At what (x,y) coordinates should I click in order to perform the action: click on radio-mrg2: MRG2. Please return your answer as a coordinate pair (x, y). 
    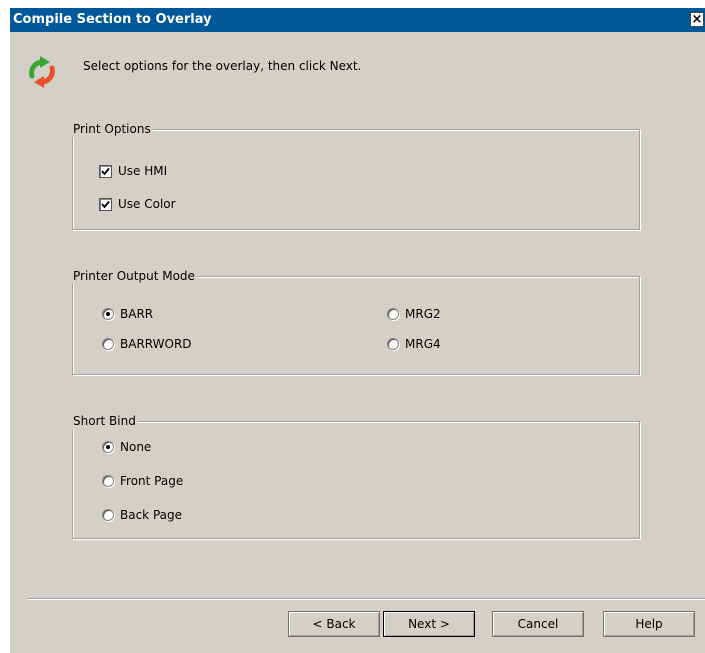
    Looking at the image, I should click on (414, 314).